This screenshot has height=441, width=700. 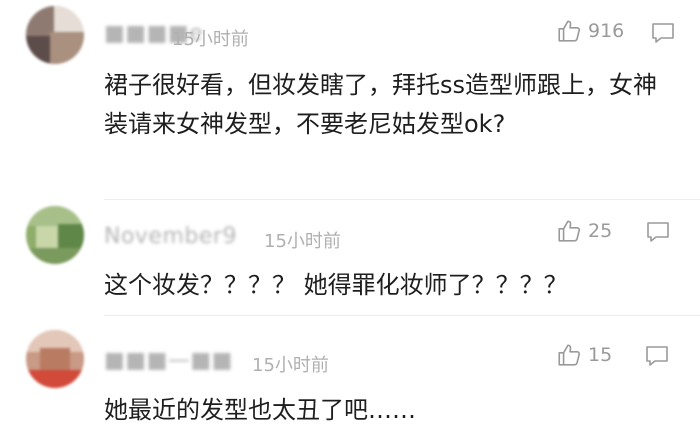 I want to click on like-count: 916, so click(x=606, y=31).